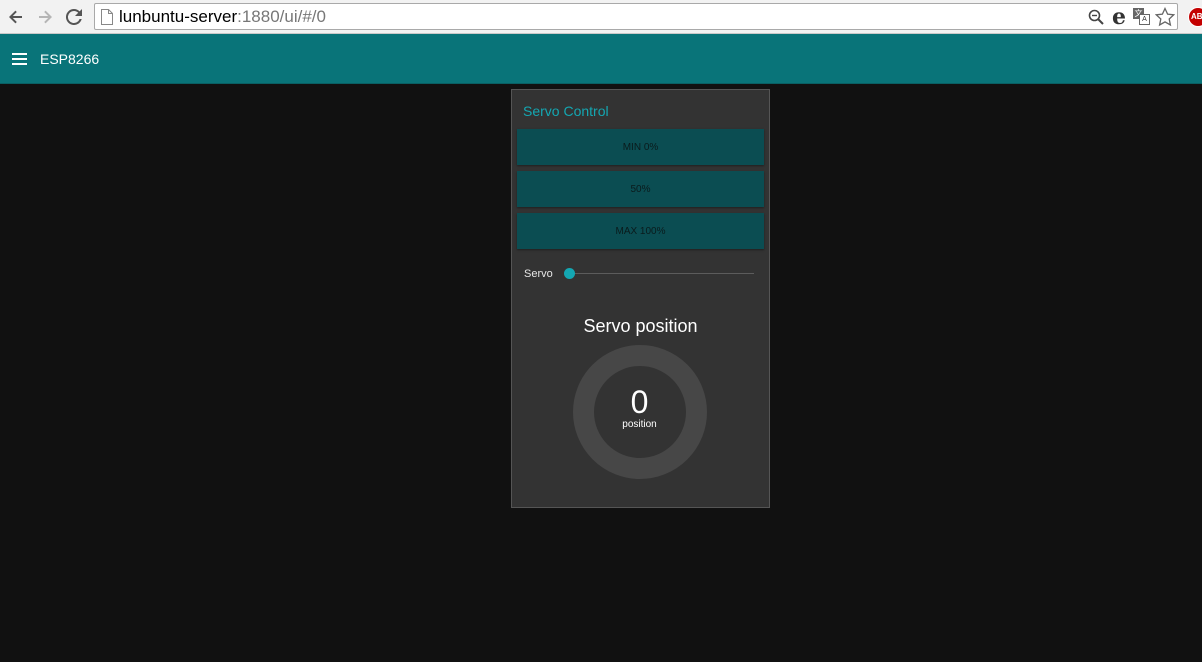  I want to click on url-host: lunbuntu-server, so click(178, 16).